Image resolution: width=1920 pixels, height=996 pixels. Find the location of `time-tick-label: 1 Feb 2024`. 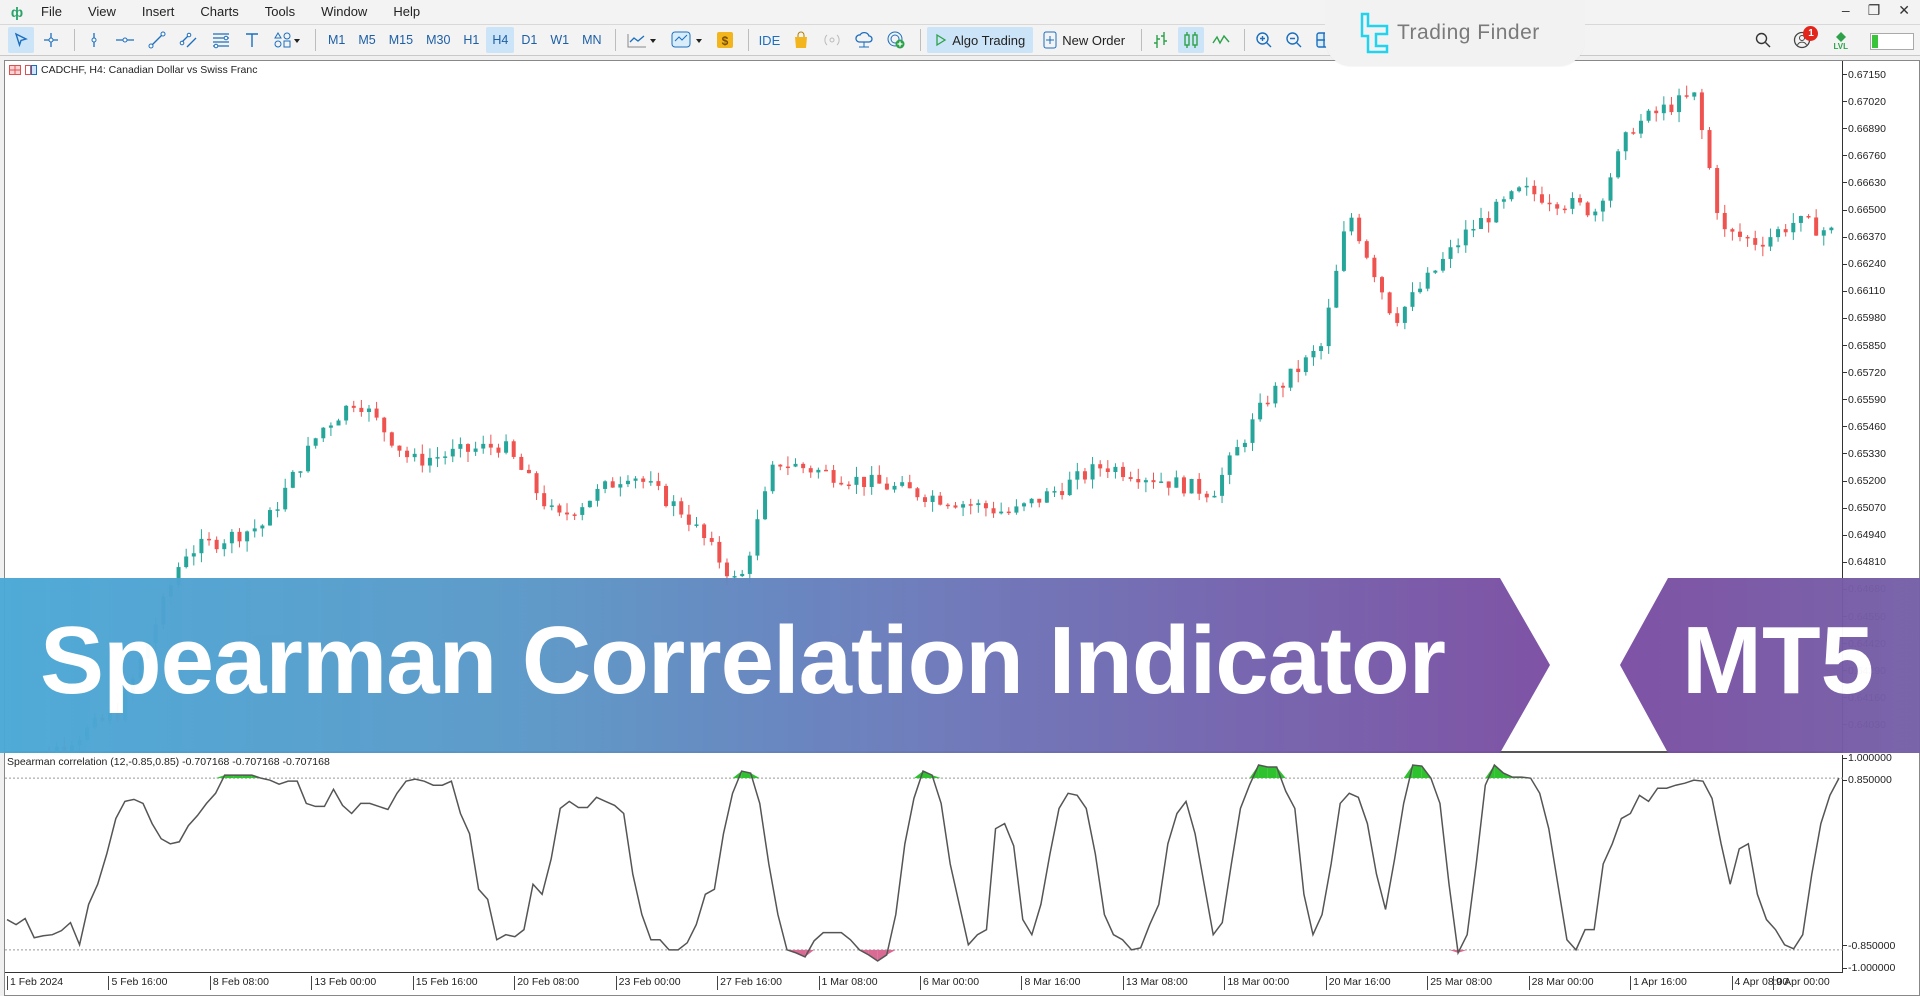

time-tick-label: 1 Feb 2024 is located at coordinates (35, 983).